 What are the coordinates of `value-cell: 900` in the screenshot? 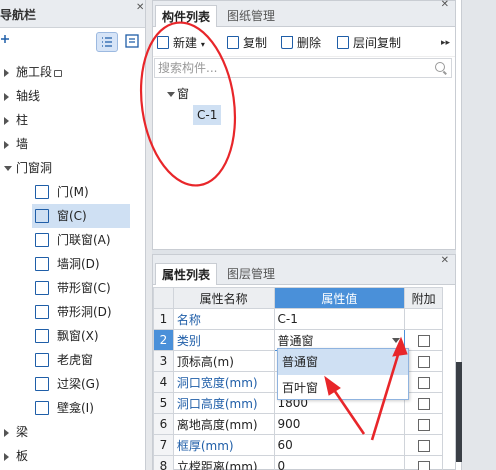 It's located at (339, 424).